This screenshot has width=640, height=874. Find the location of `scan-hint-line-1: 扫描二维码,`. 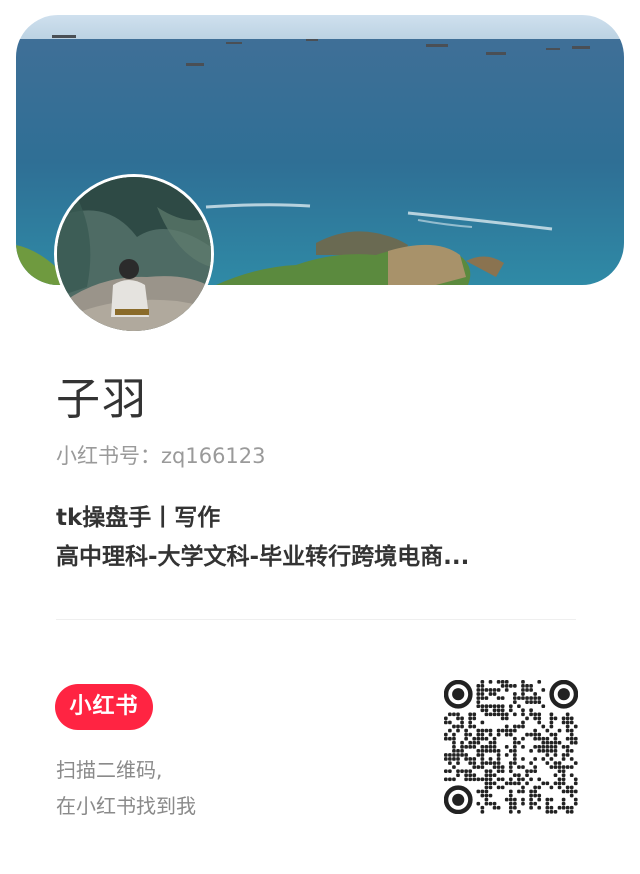

scan-hint-line-1: 扫描二维码, is located at coordinates (109, 770).